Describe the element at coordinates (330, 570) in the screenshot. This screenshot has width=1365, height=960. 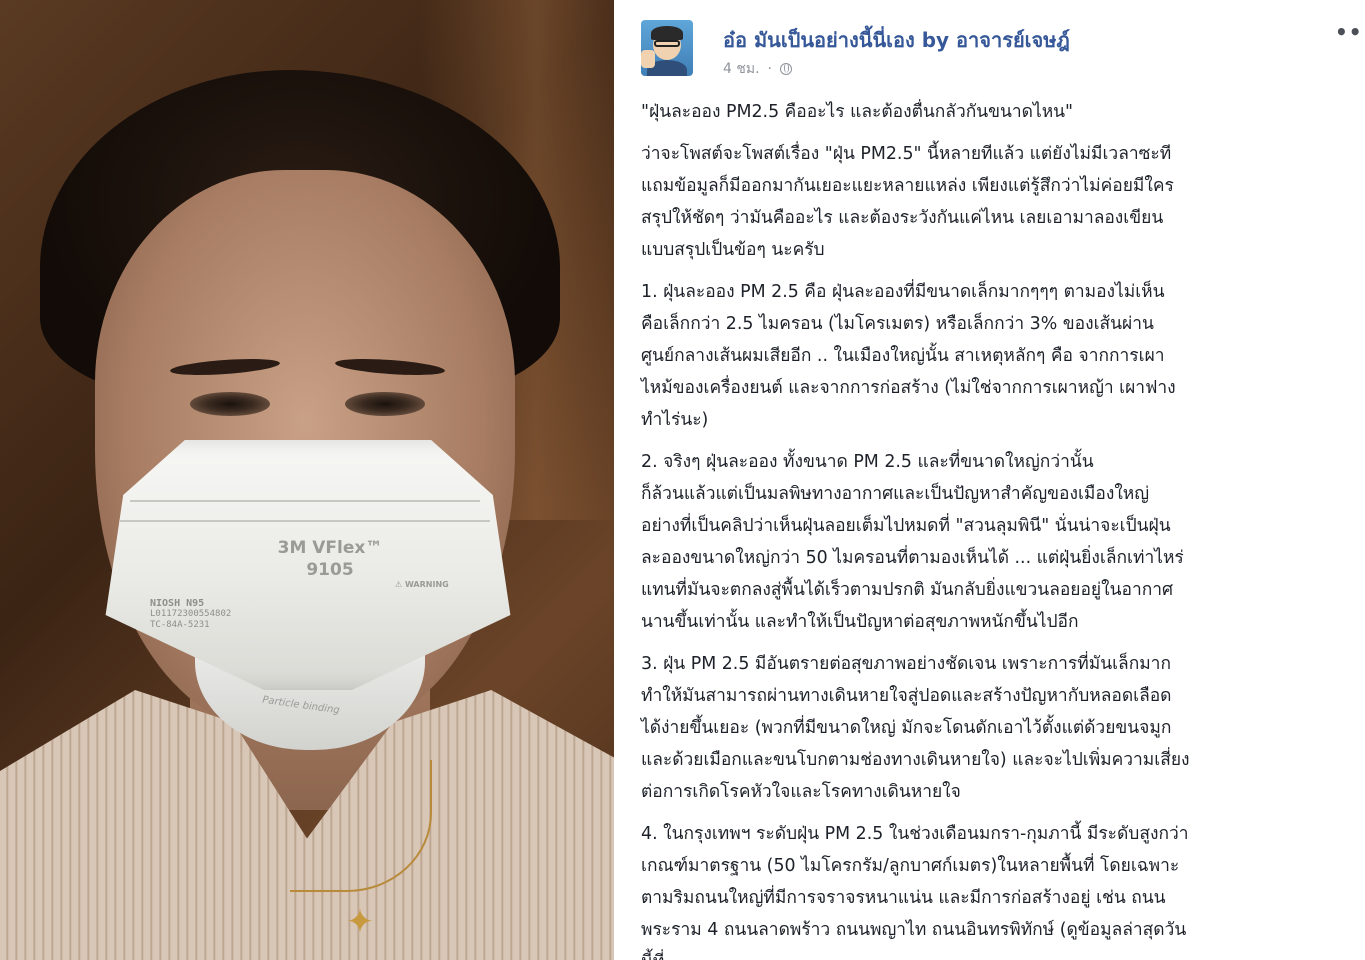
I see `mask-model: 9105` at that location.